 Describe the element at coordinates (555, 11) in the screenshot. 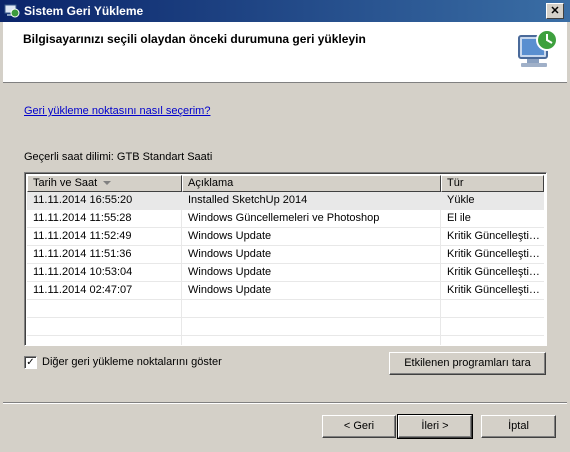

I see `close-button: ✕` at that location.